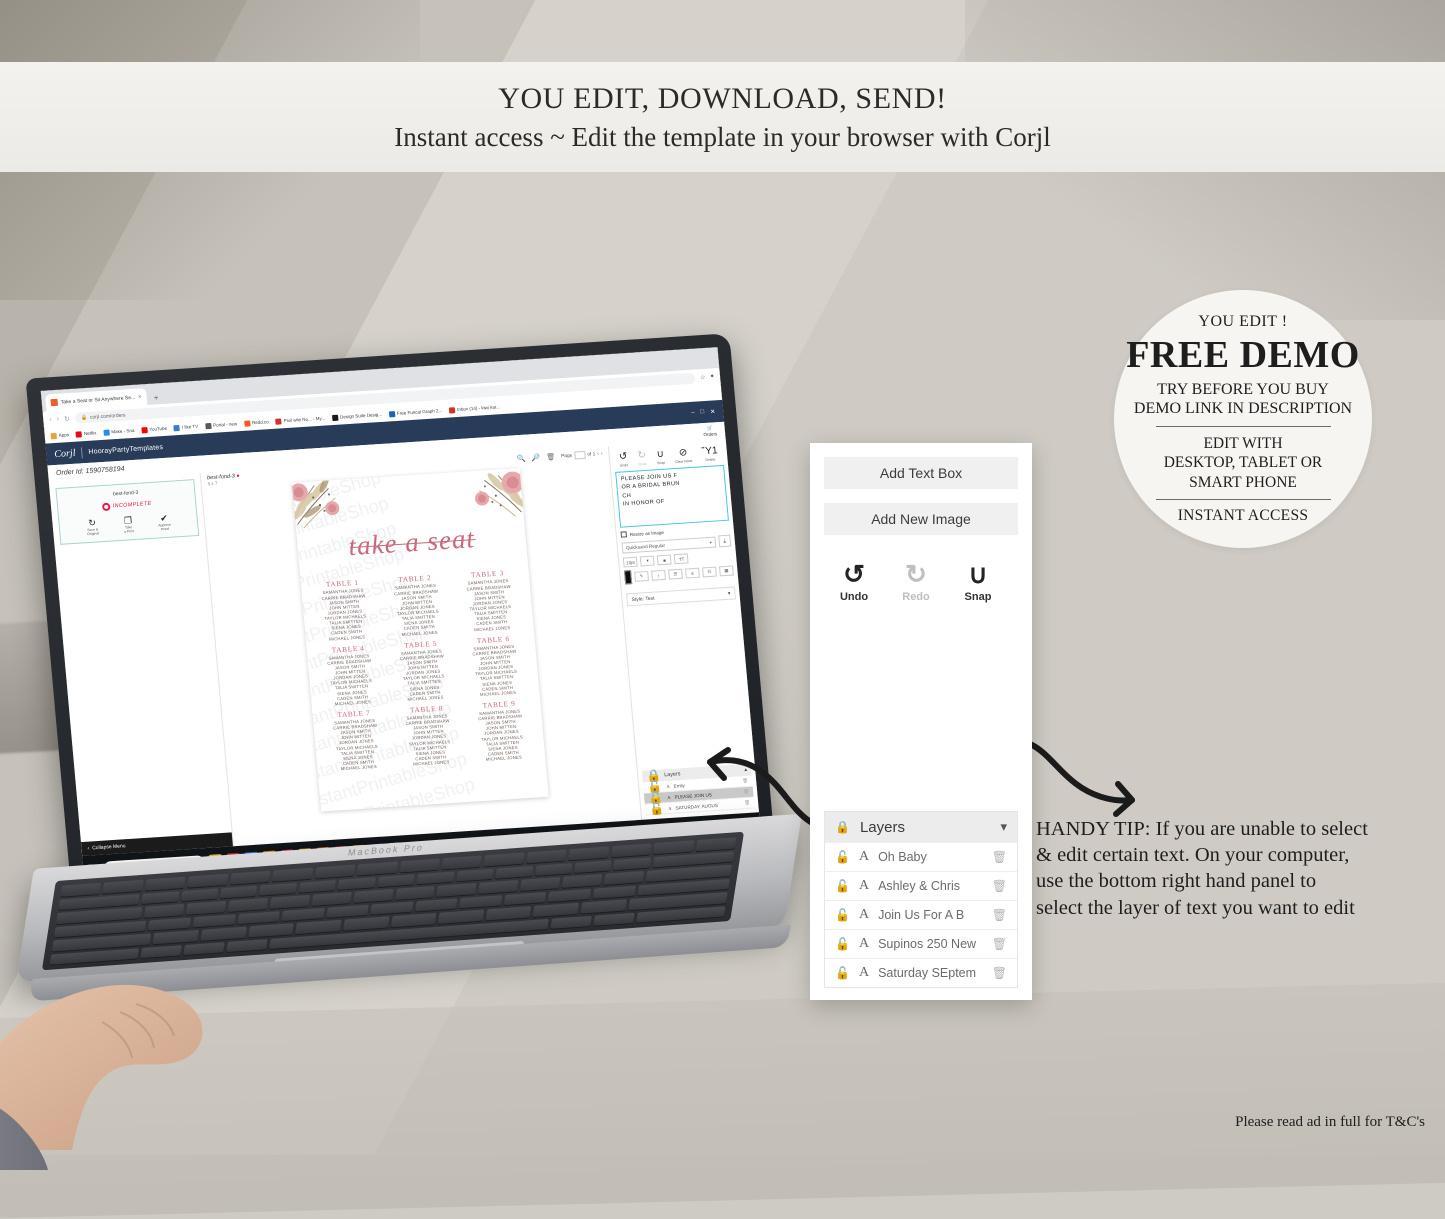 This screenshot has height=1219, width=1445. I want to click on layer-row: 🔓 A Saturday SEptem 🗑, so click(921, 972).